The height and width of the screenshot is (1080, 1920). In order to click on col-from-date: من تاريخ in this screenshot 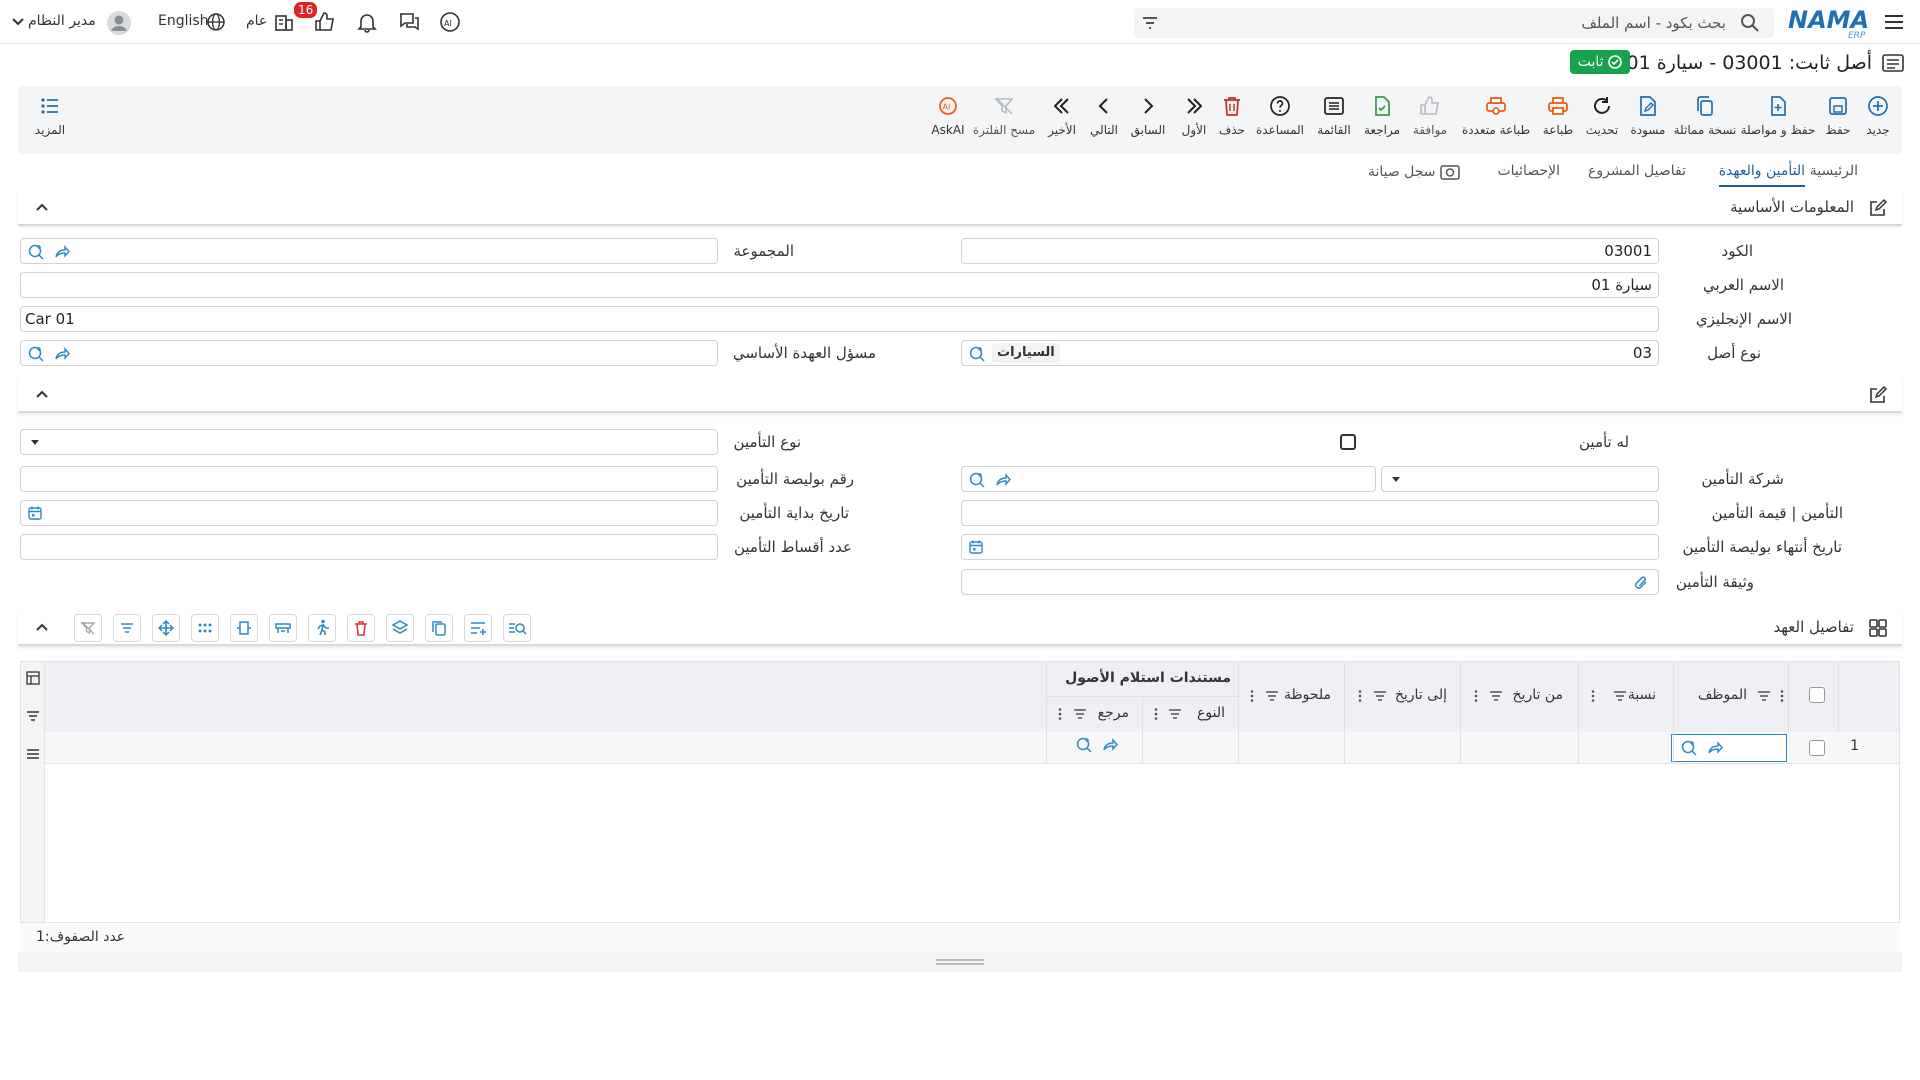, I will do `click(1538, 695)`.